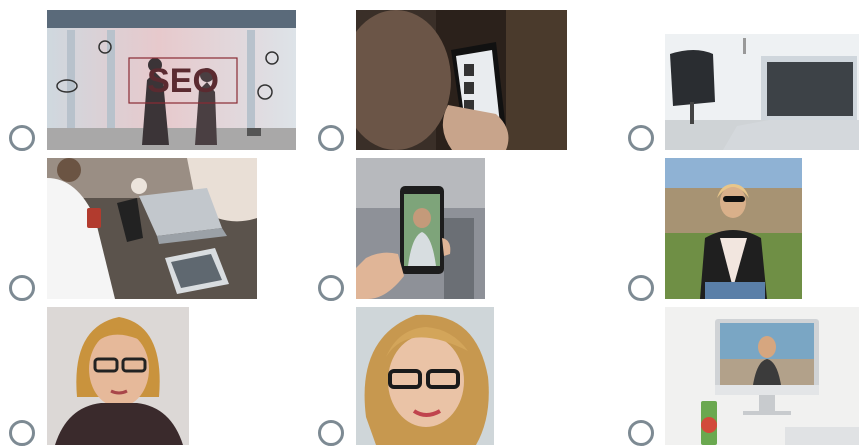  Describe the element at coordinates (641, 288) in the screenshot. I see `option-6-radio` at that location.